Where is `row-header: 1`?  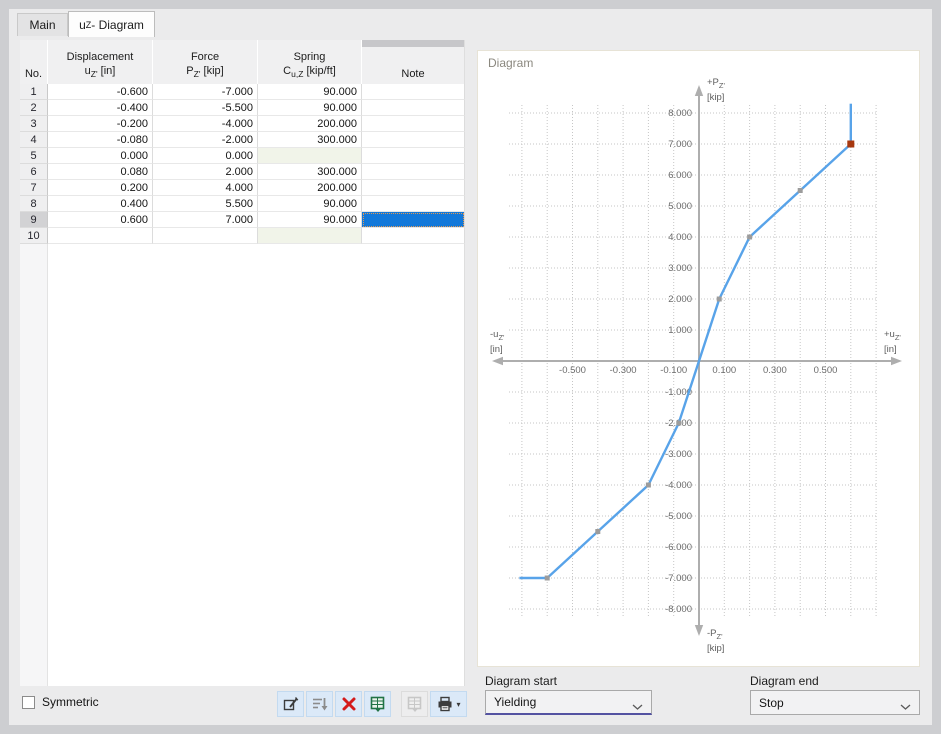 row-header: 1 is located at coordinates (34, 92).